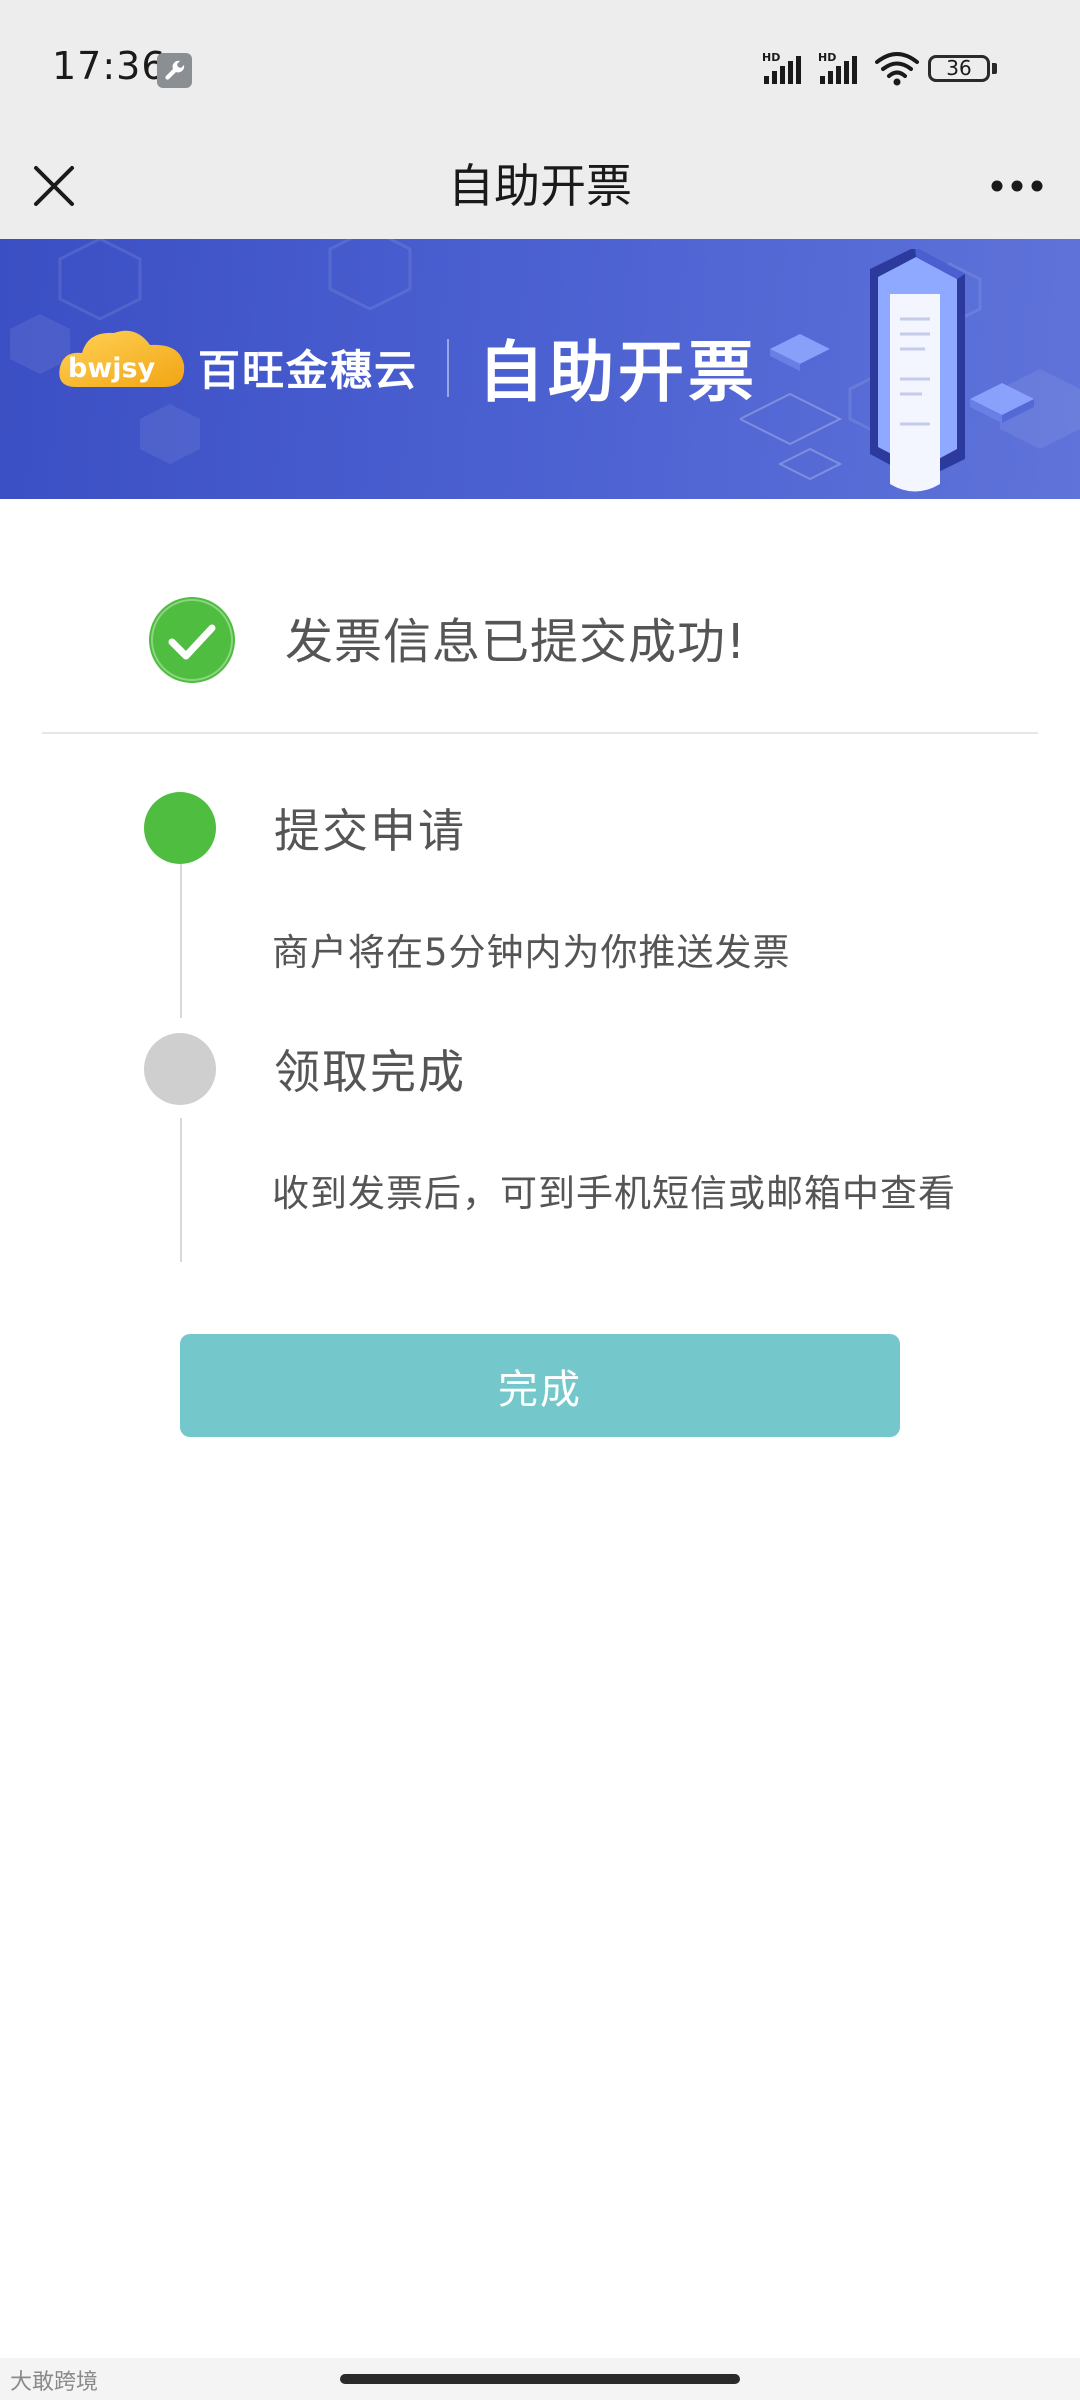  What do you see at coordinates (112, 368) in the screenshot?
I see `svg-text: bwjsy` at bounding box center [112, 368].